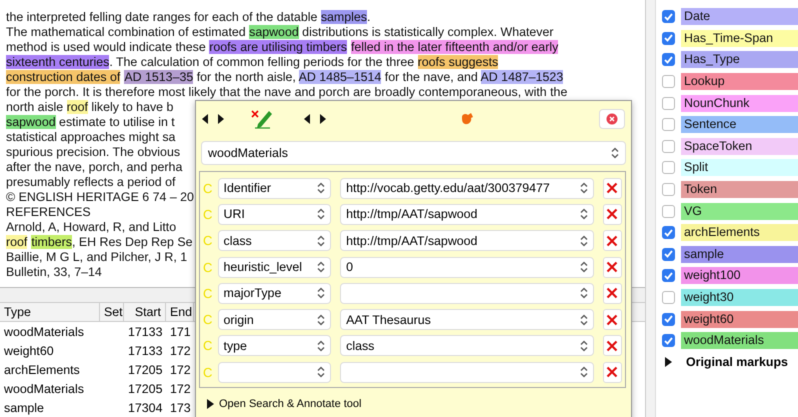 Image resolution: width=798 pixels, height=417 pixels. Describe the element at coordinates (35, 107) in the screenshot. I see `text-run: north aisle` at that location.